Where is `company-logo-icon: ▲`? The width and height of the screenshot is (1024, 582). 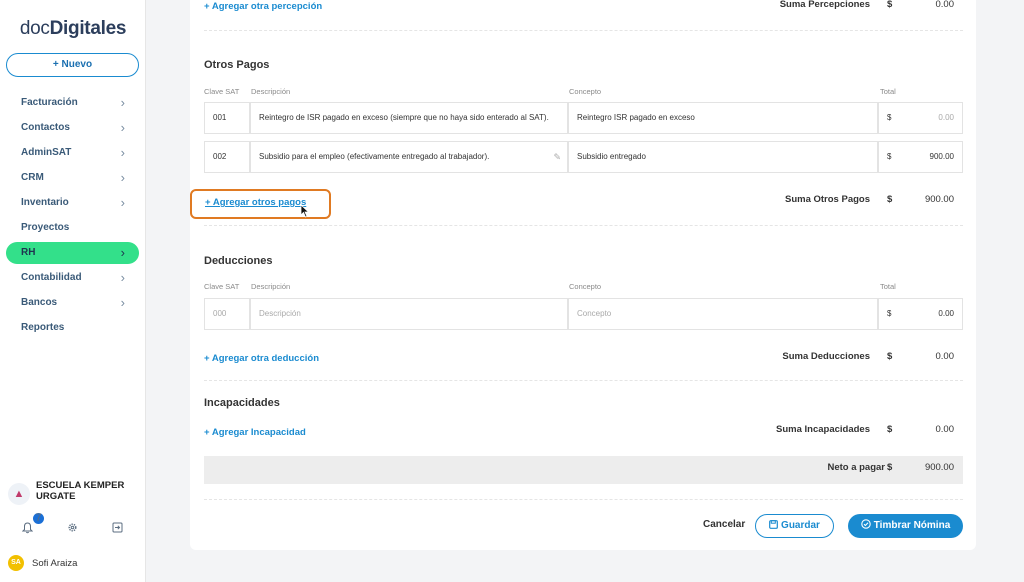 company-logo-icon: ▲ is located at coordinates (19, 494).